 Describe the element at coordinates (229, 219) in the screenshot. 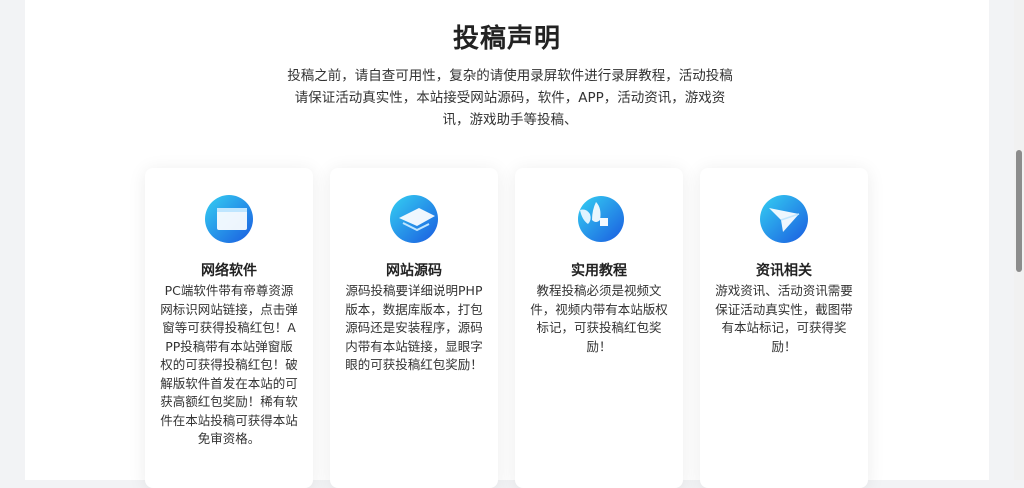

I see `window-icon` at that location.